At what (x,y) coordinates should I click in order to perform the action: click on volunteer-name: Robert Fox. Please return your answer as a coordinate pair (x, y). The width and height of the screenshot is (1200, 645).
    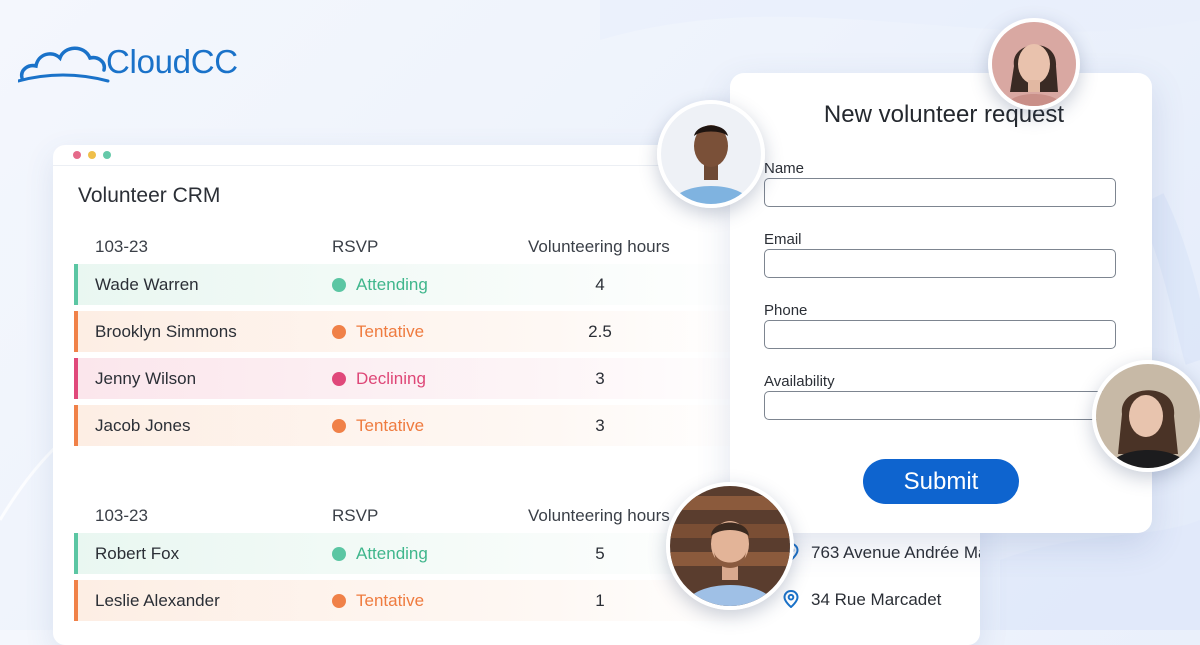
    Looking at the image, I should click on (137, 553).